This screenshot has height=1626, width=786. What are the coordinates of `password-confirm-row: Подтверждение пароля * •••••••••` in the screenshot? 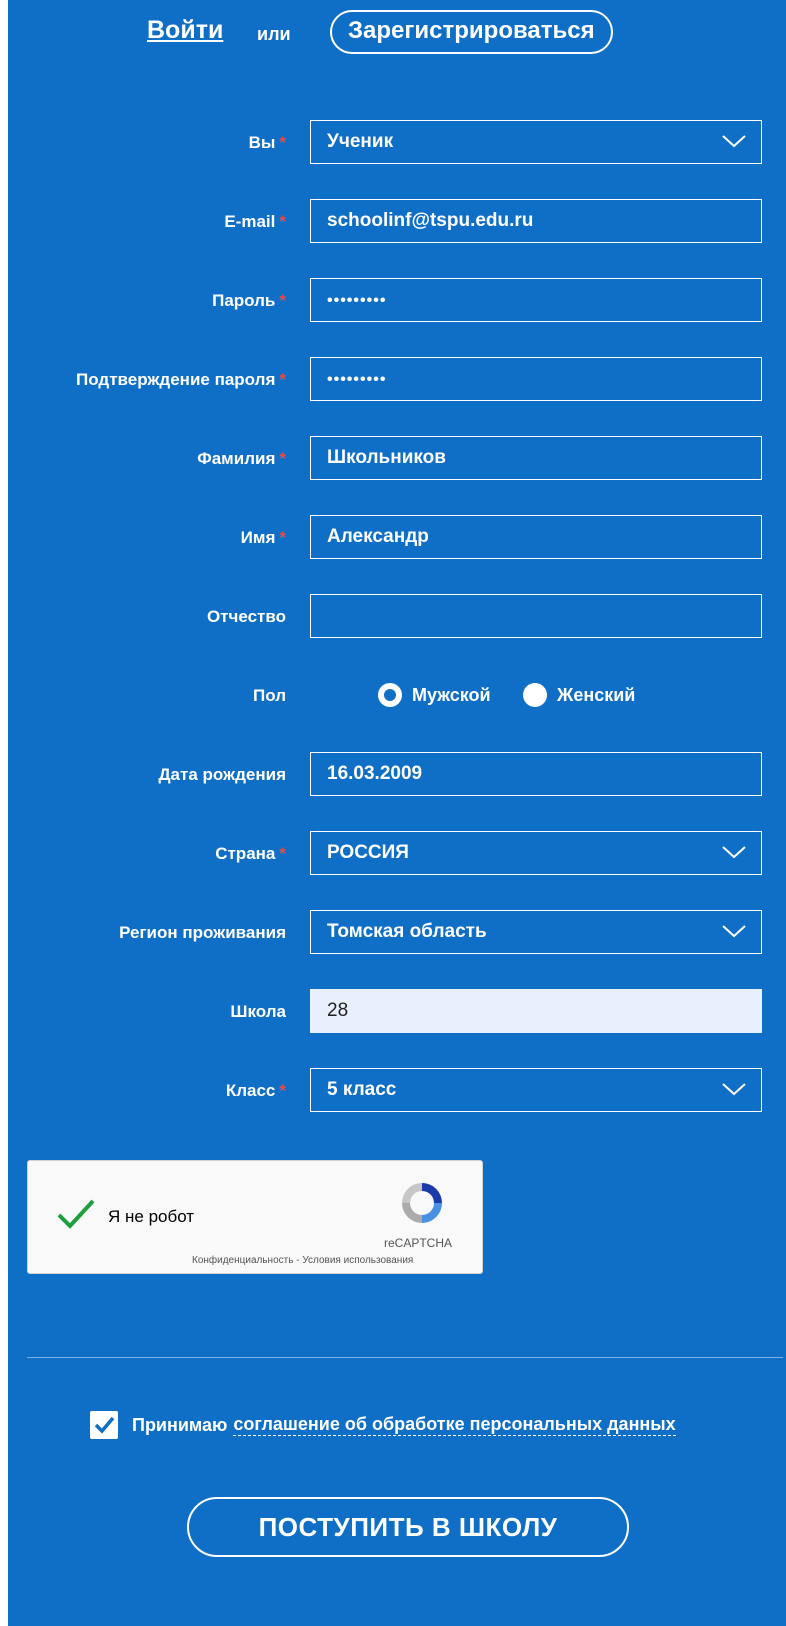 It's located at (393, 380).